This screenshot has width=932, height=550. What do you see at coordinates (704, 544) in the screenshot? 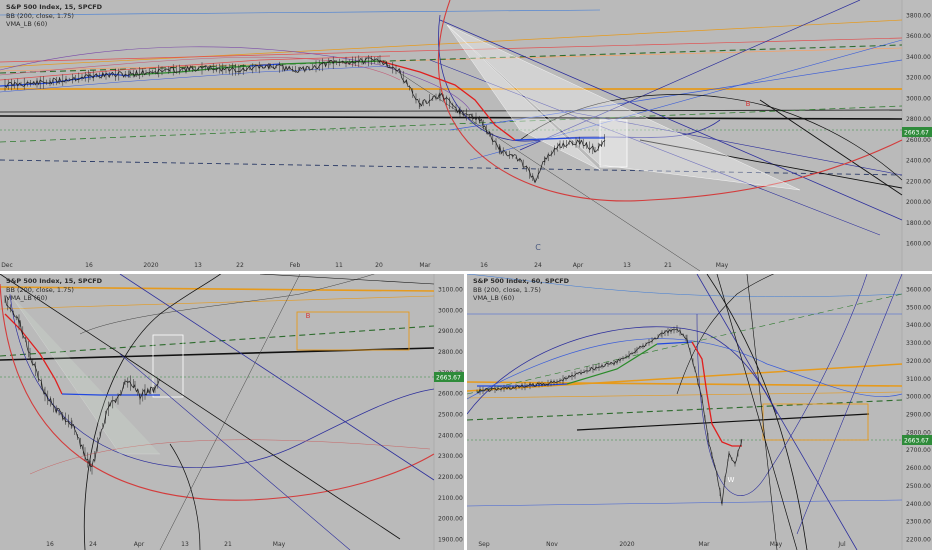
I see `br-x-tick-label: Mar` at bounding box center [704, 544].